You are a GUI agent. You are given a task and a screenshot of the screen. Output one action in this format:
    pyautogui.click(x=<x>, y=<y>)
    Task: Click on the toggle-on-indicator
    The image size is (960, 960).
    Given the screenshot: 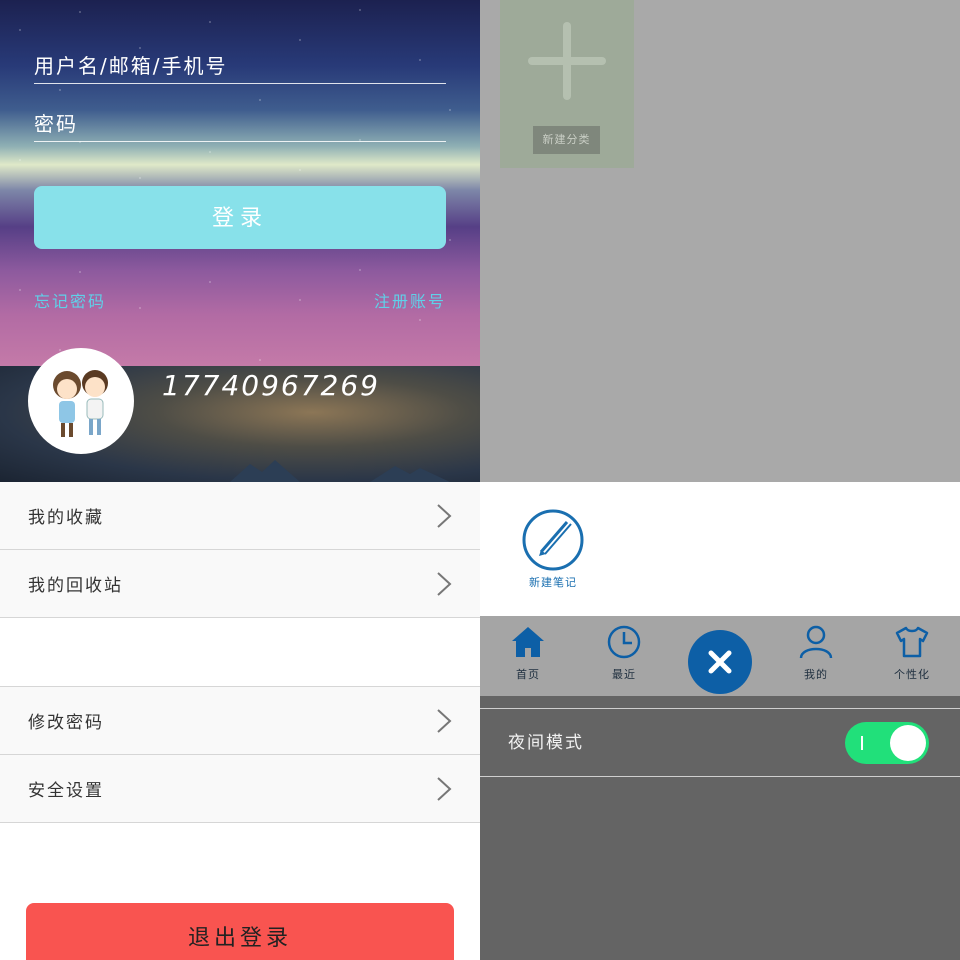 What is the action you would take?
    pyautogui.click(x=862, y=743)
    